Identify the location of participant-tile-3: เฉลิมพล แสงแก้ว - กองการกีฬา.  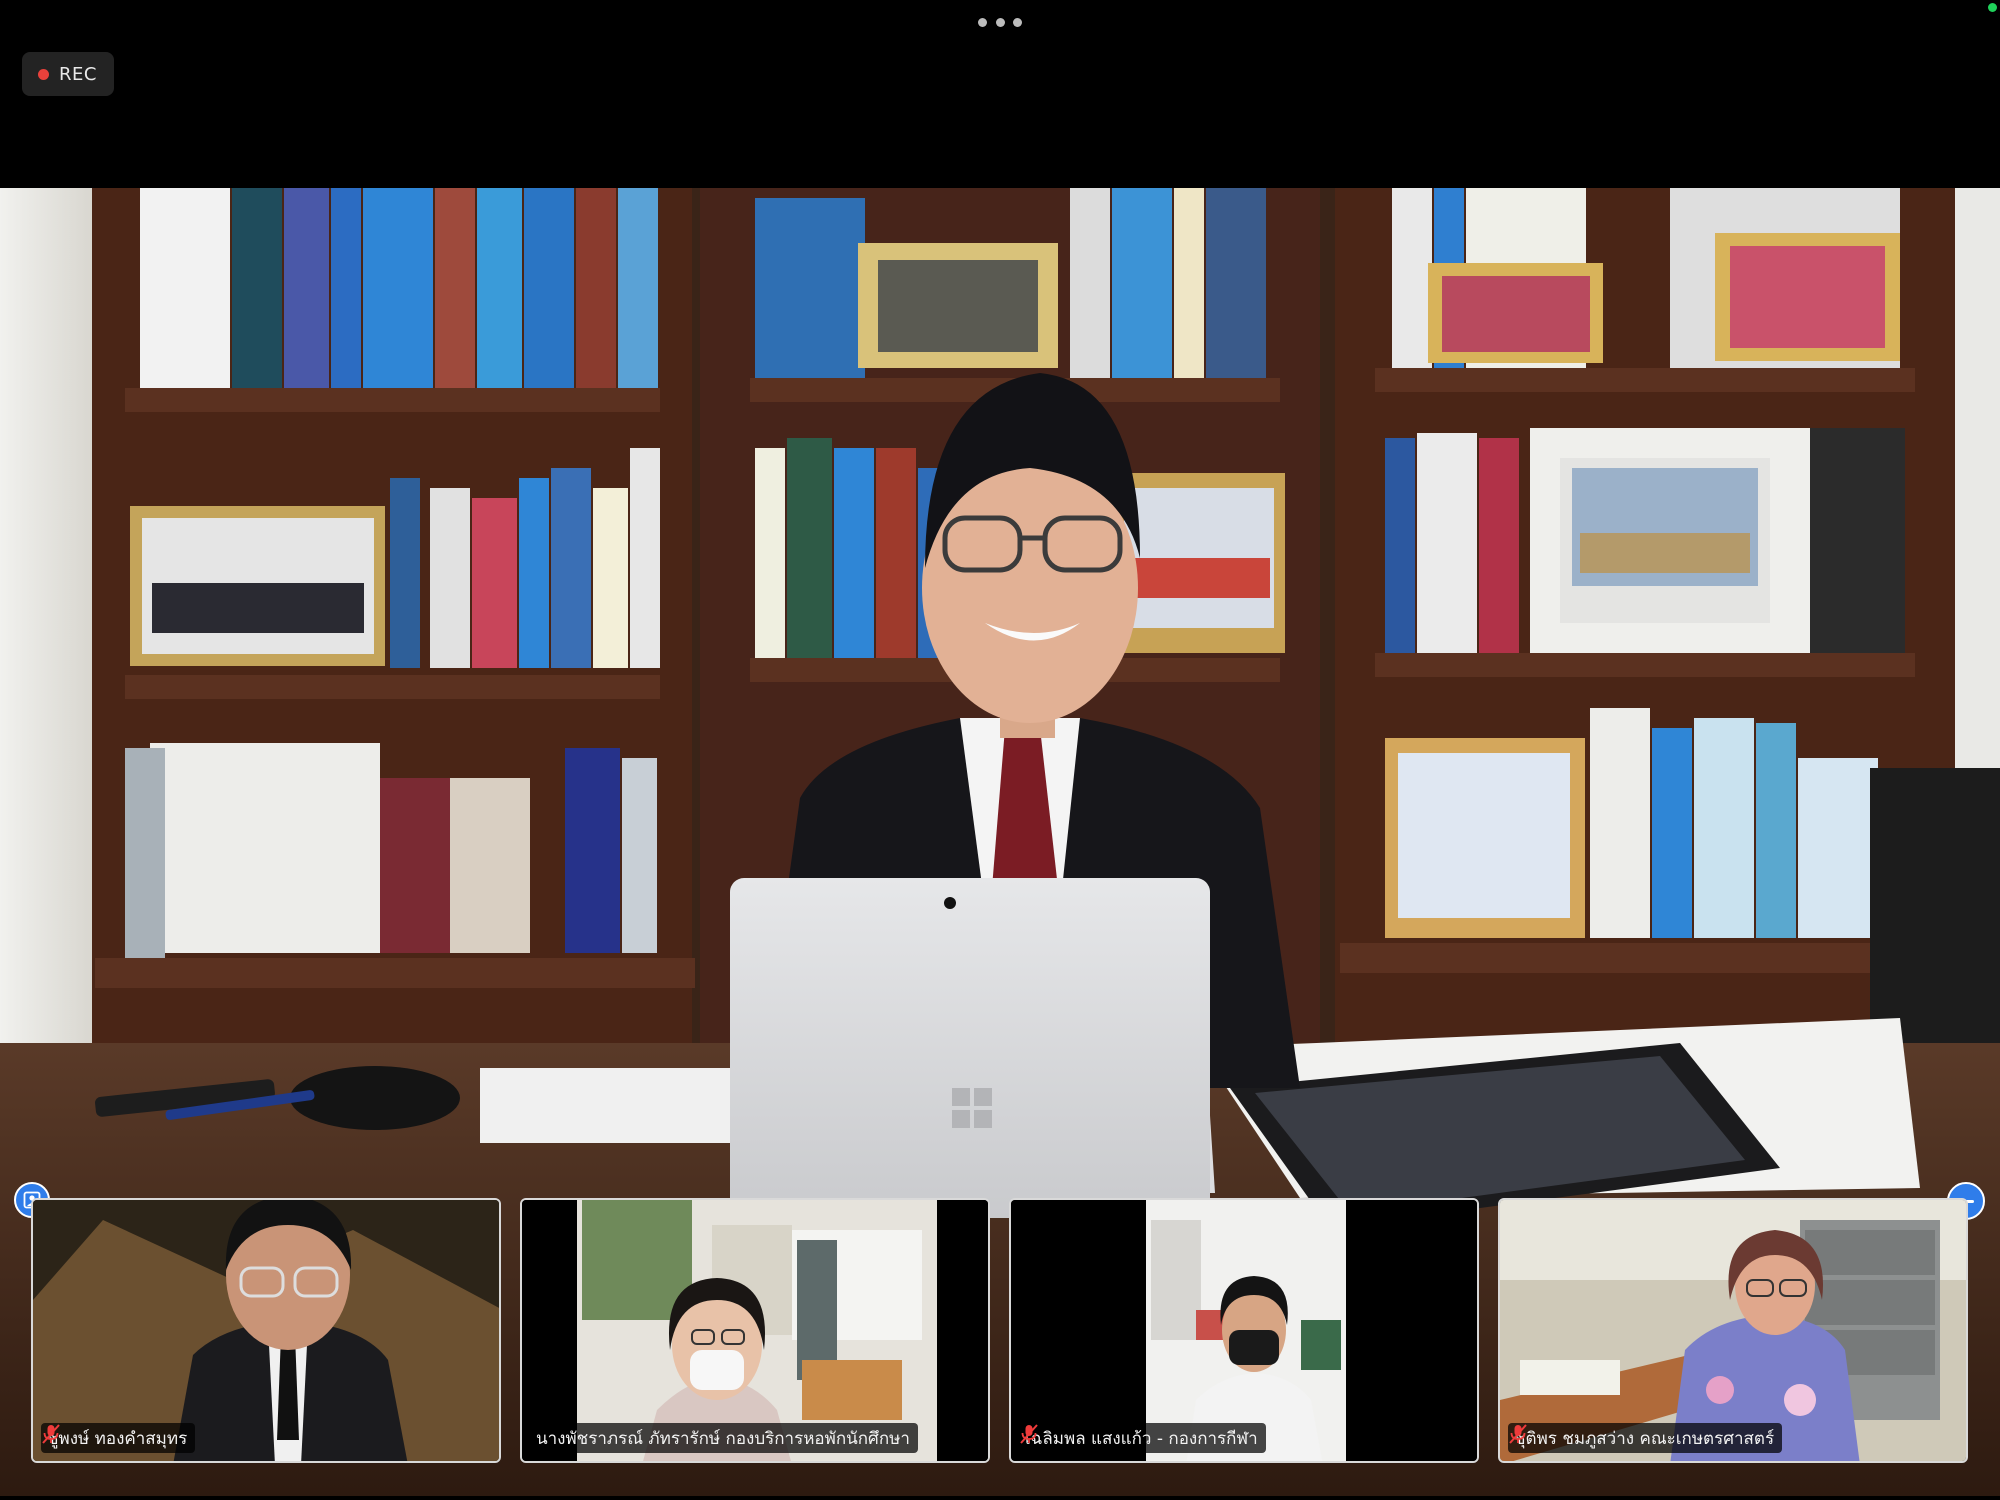
(1244, 1330).